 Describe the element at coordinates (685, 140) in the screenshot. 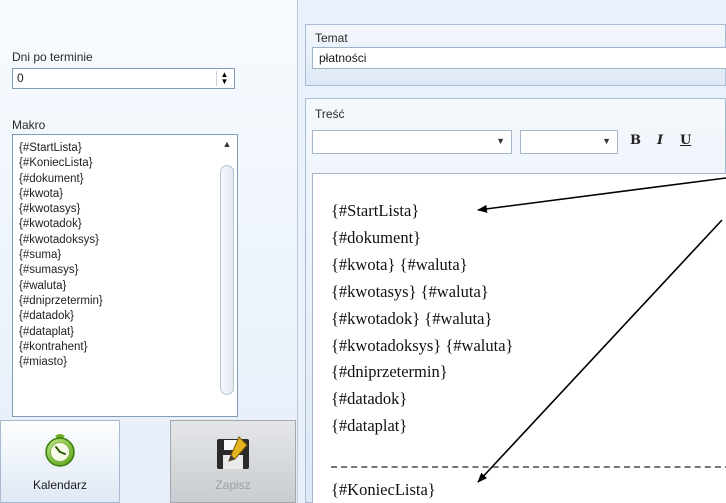

I see `underline-button: U` at that location.